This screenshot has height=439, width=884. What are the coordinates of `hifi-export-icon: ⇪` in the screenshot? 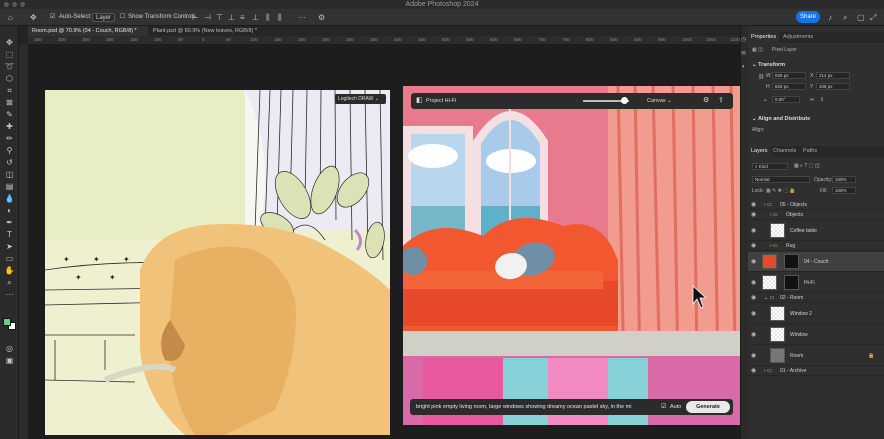 It's located at (721, 100).